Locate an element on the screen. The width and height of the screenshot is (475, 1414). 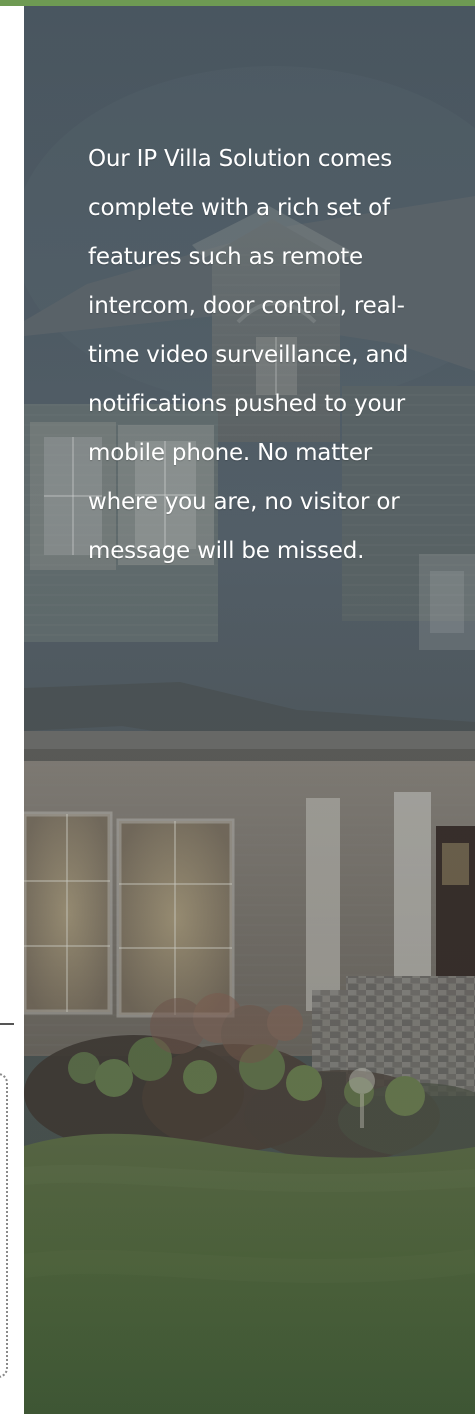
left-margin is located at coordinates (12, 710).